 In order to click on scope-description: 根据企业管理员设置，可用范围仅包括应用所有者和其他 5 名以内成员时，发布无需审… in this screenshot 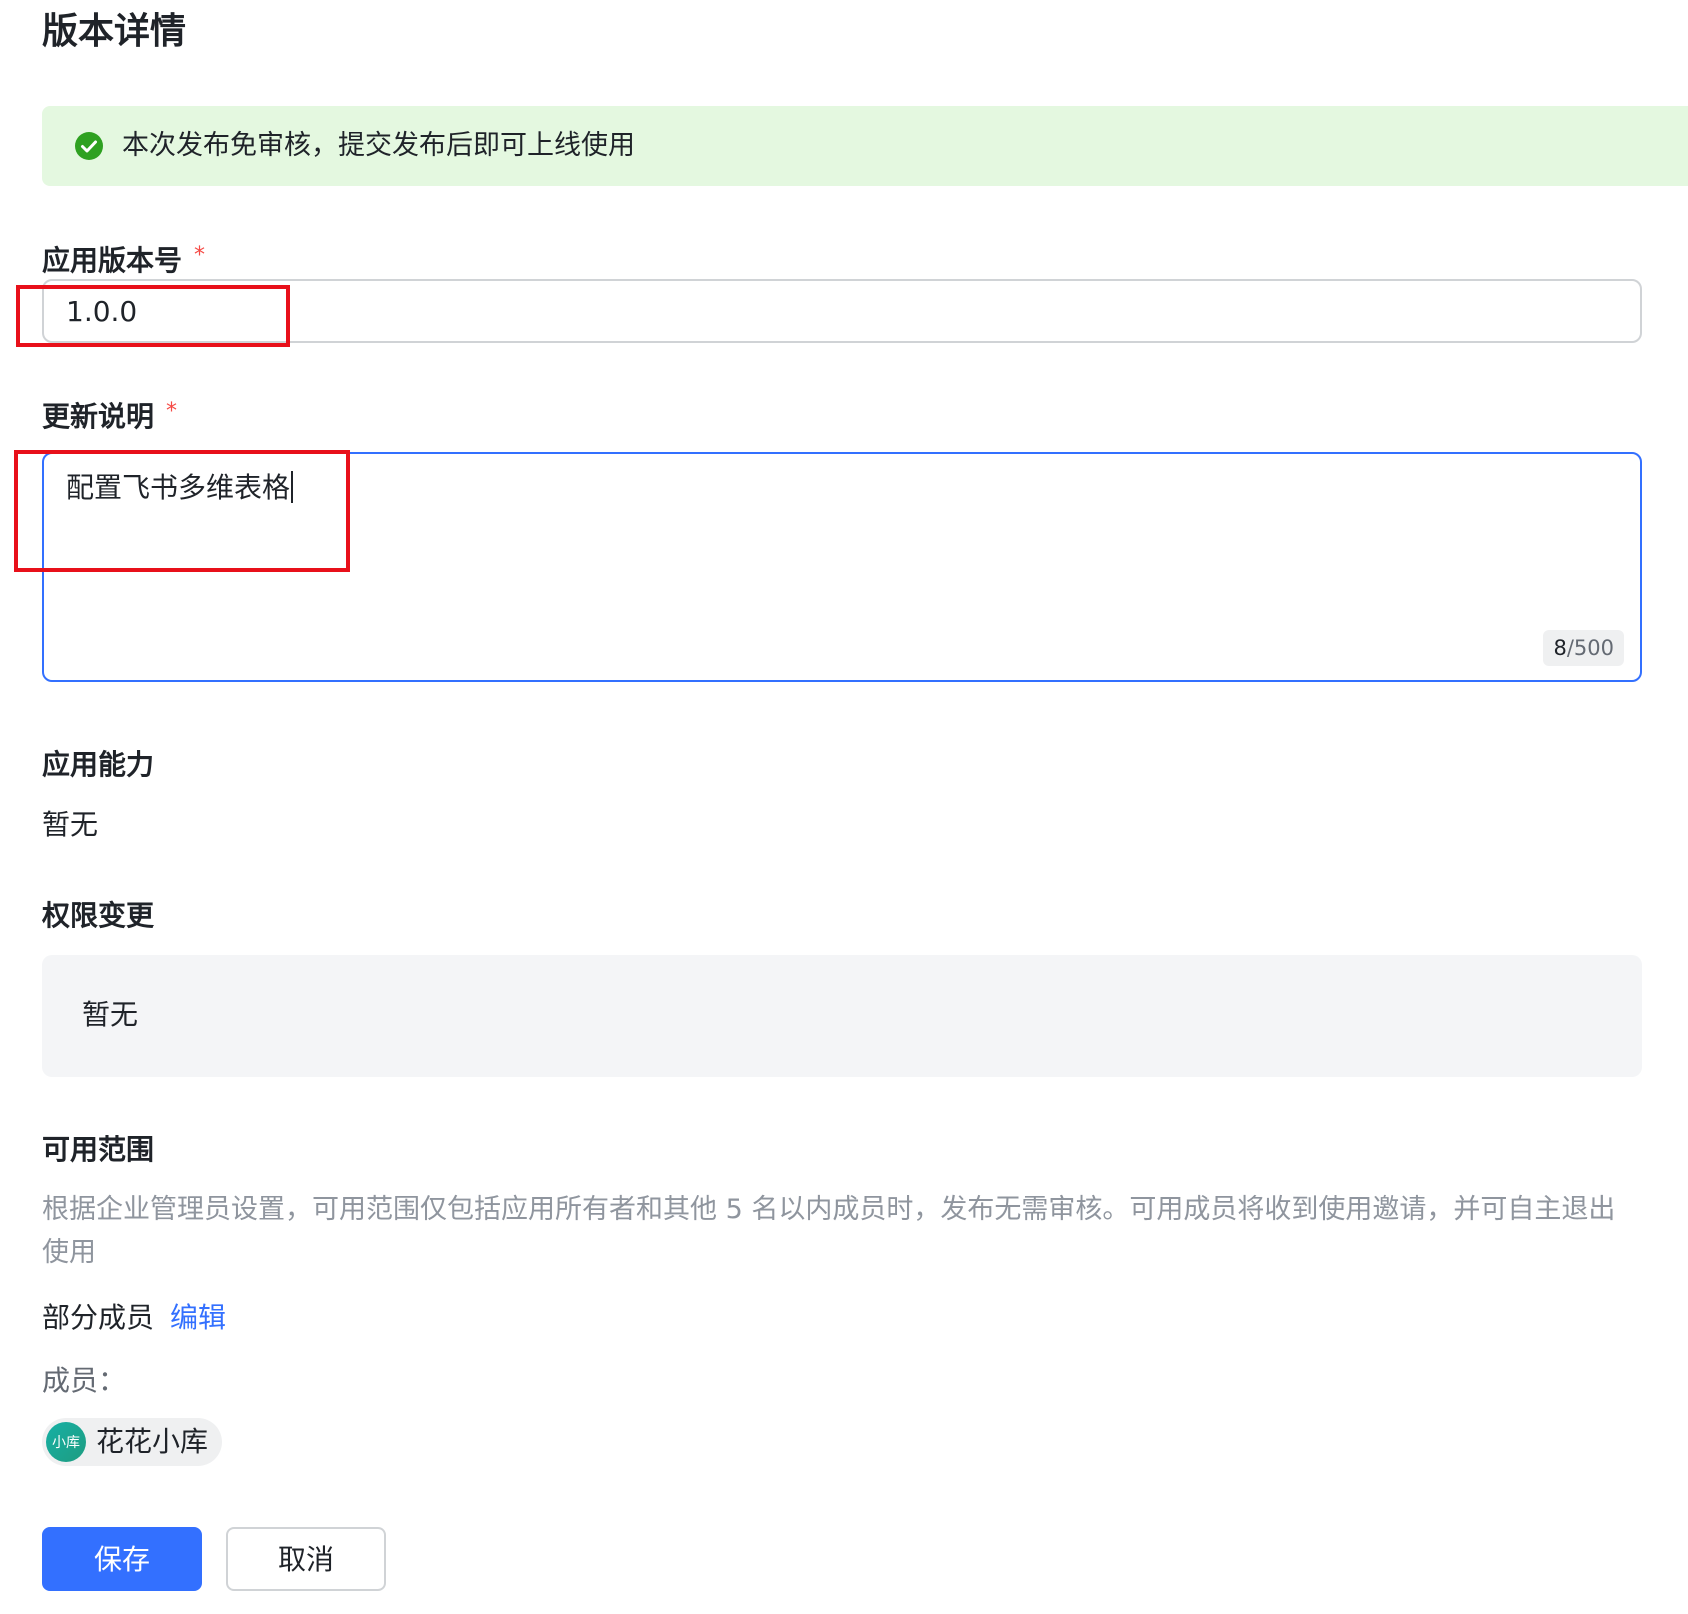, I will do `click(829, 1231)`.